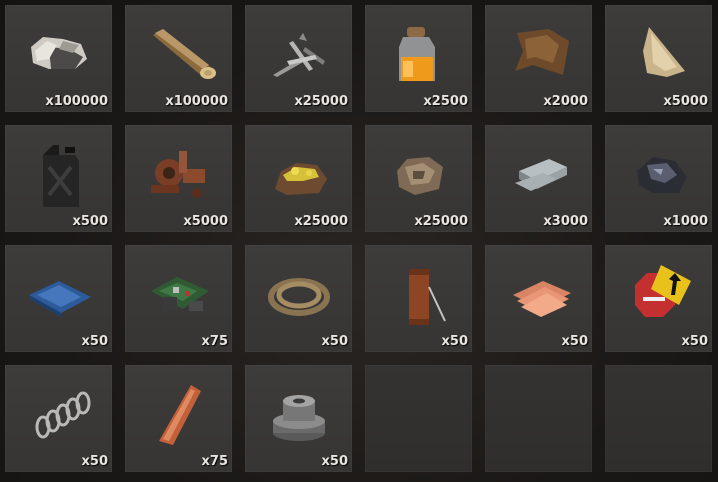  Describe the element at coordinates (658, 290) in the screenshot. I see `road-sign-icon` at that location.